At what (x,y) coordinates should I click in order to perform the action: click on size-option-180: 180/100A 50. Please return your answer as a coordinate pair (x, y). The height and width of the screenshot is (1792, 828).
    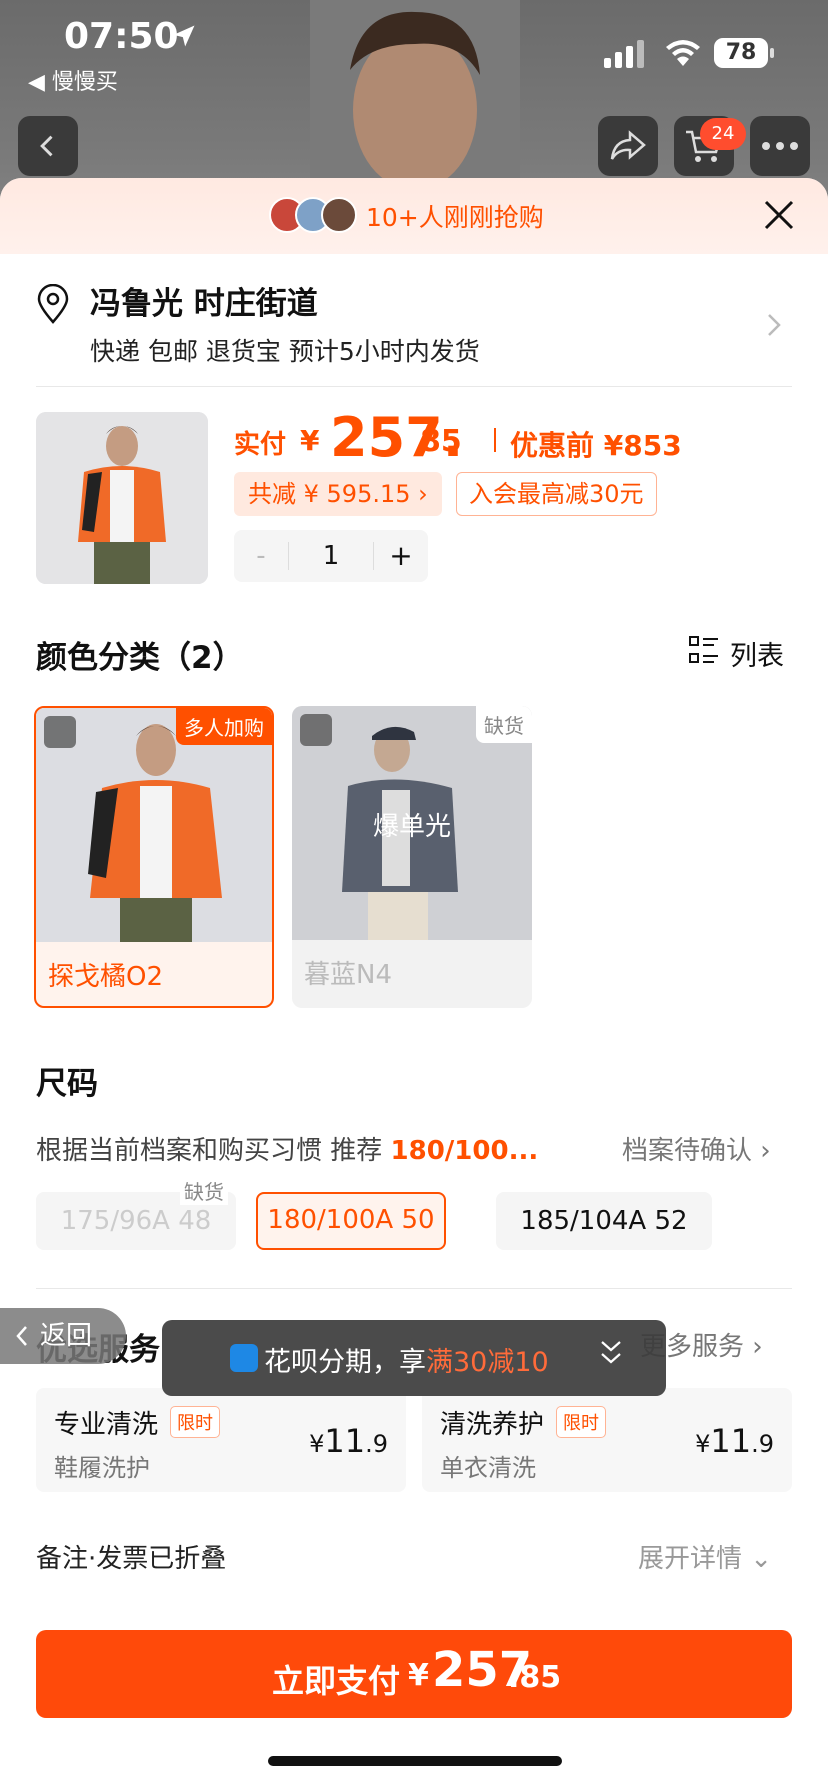
    Looking at the image, I should click on (351, 1221).